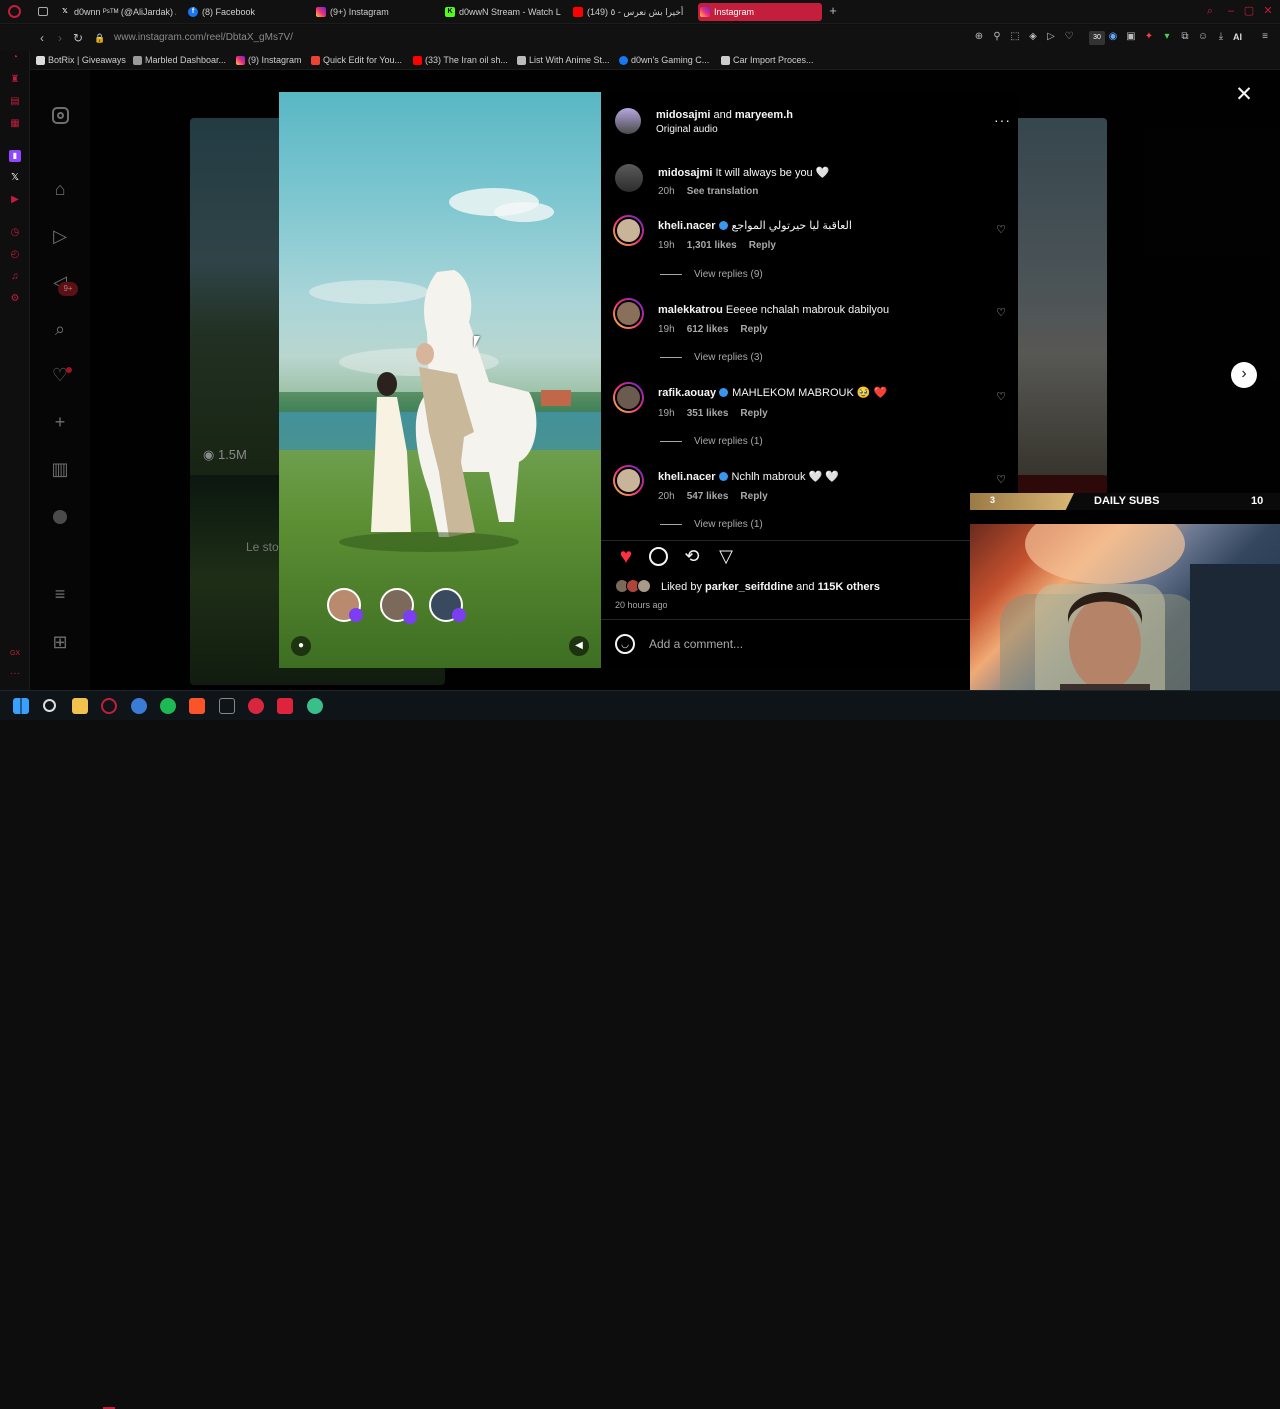 The height and width of the screenshot is (1409, 1280). I want to click on minimize-icon: –, so click(1231, 11).